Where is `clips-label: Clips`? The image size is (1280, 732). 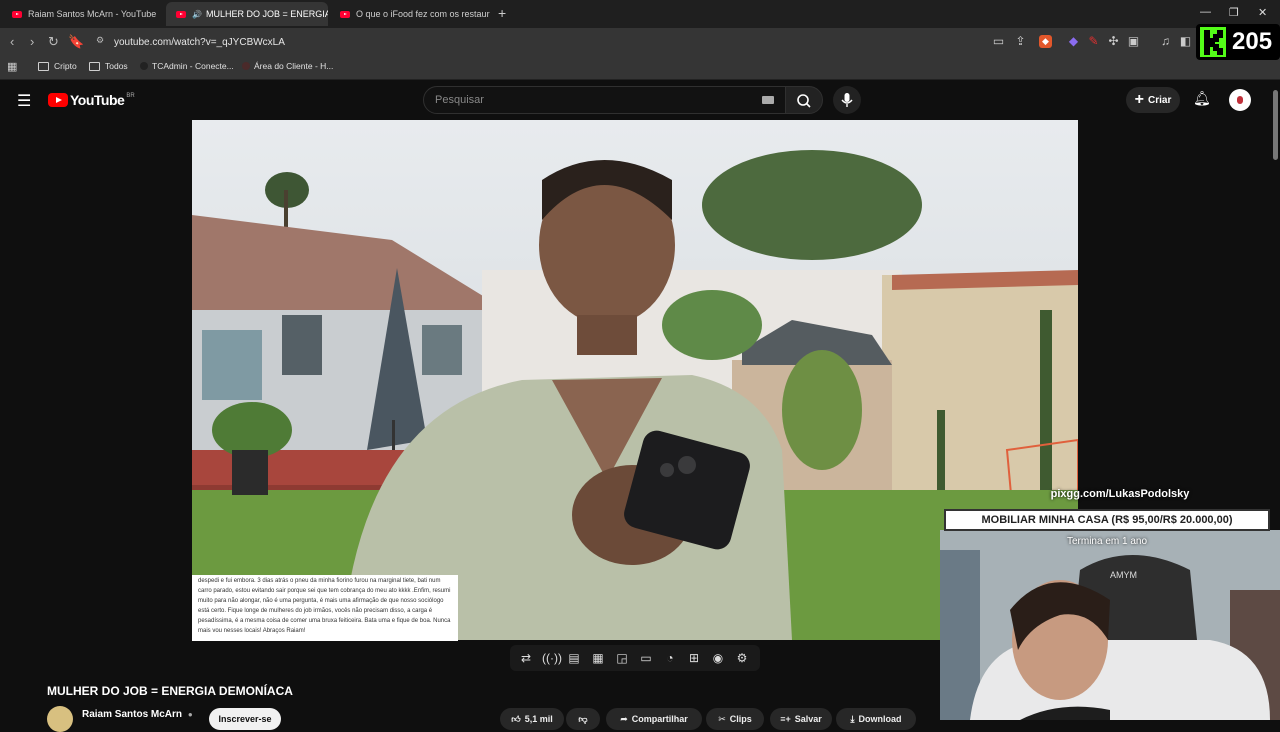 clips-label: Clips is located at coordinates (740, 719).